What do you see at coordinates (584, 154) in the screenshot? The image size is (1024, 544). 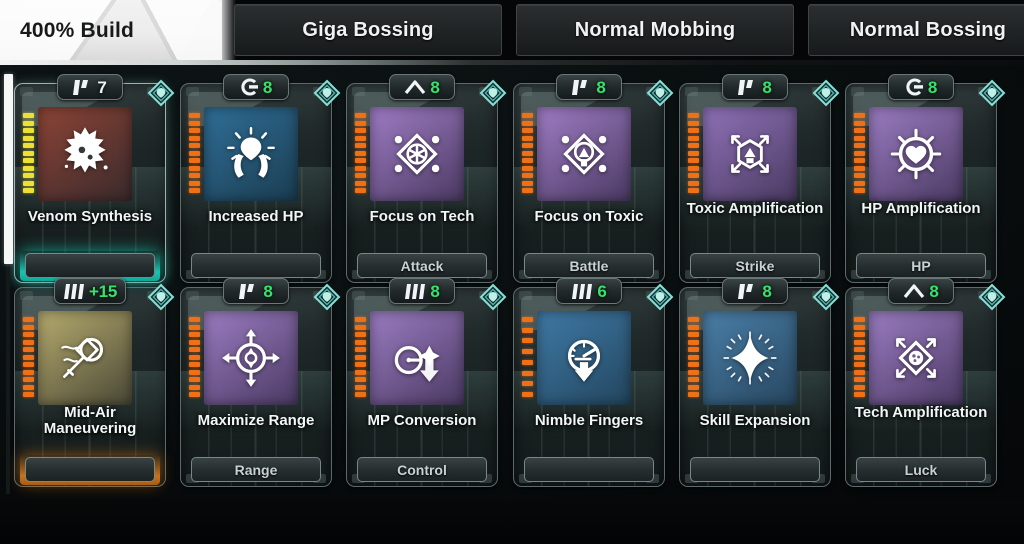 I see `toxic-drop-diamond-icon` at bounding box center [584, 154].